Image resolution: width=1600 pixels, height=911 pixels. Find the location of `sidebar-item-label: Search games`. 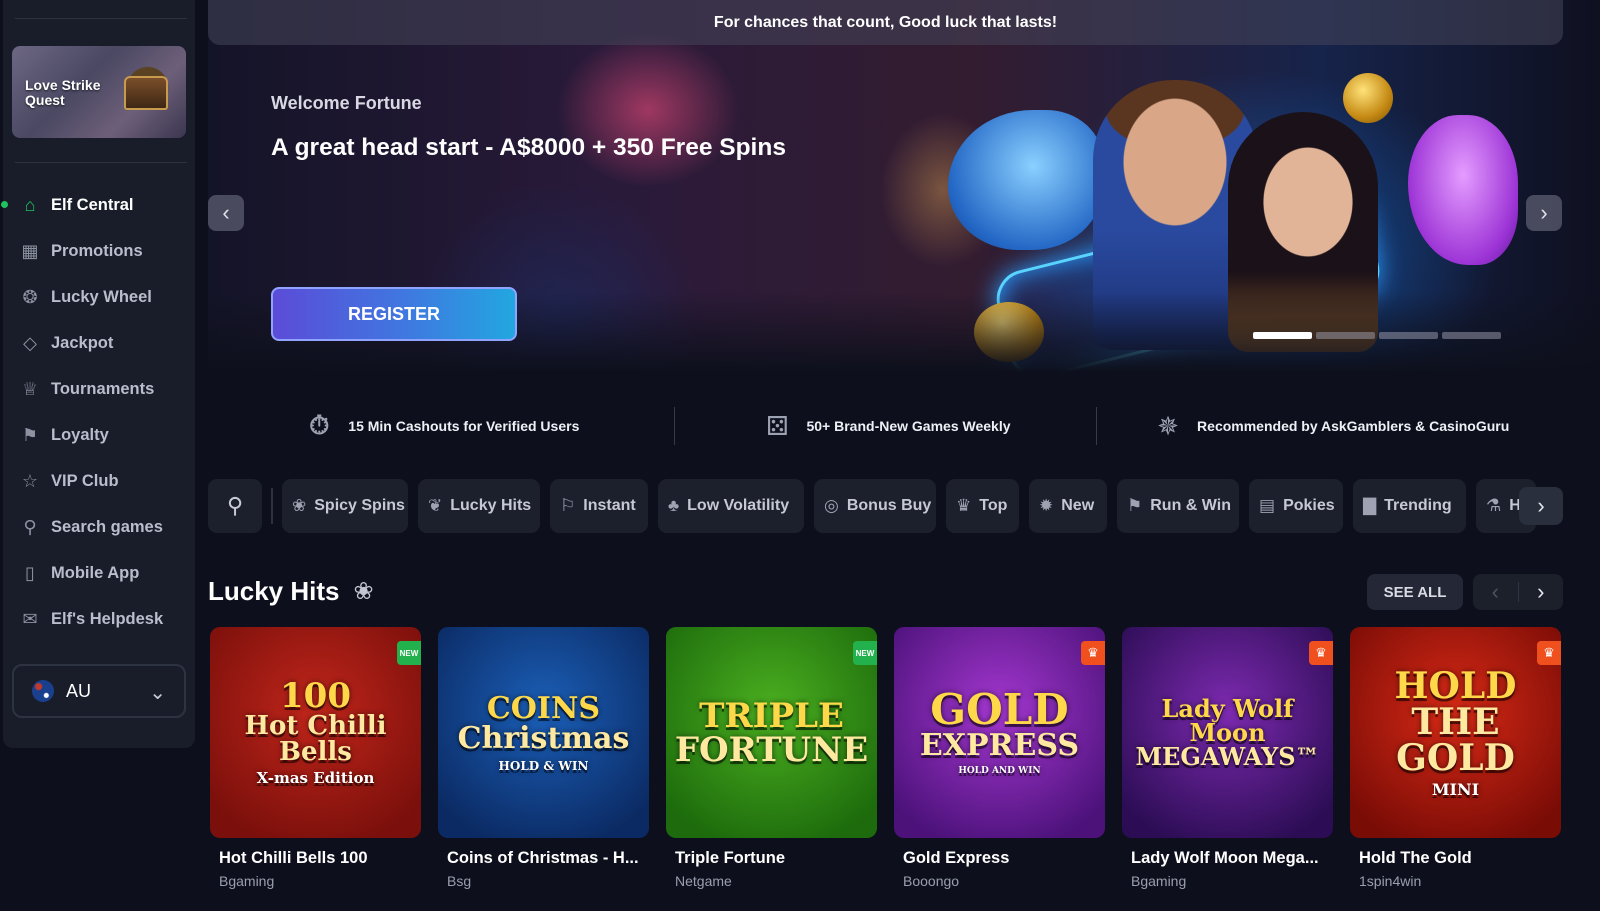

sidebar-item-label: Search games is located at coordinates (107, 526).